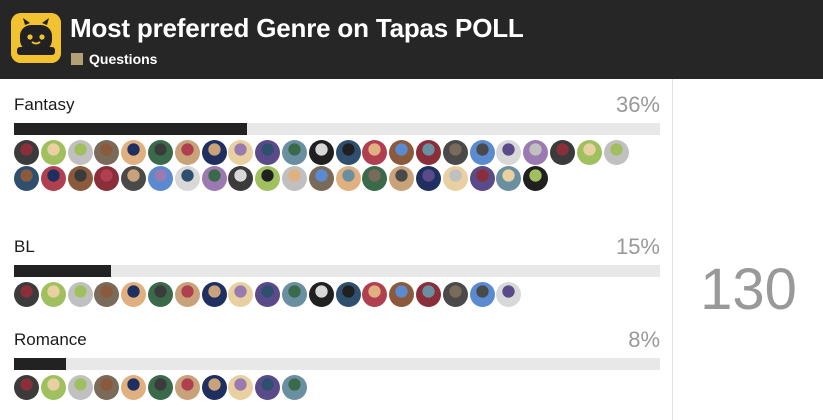 The width and height of the screenshot is (823, 420). Describe the element at coordinates (748, 289) in the screenshot. I see `total-votes-count: 130` at that location.